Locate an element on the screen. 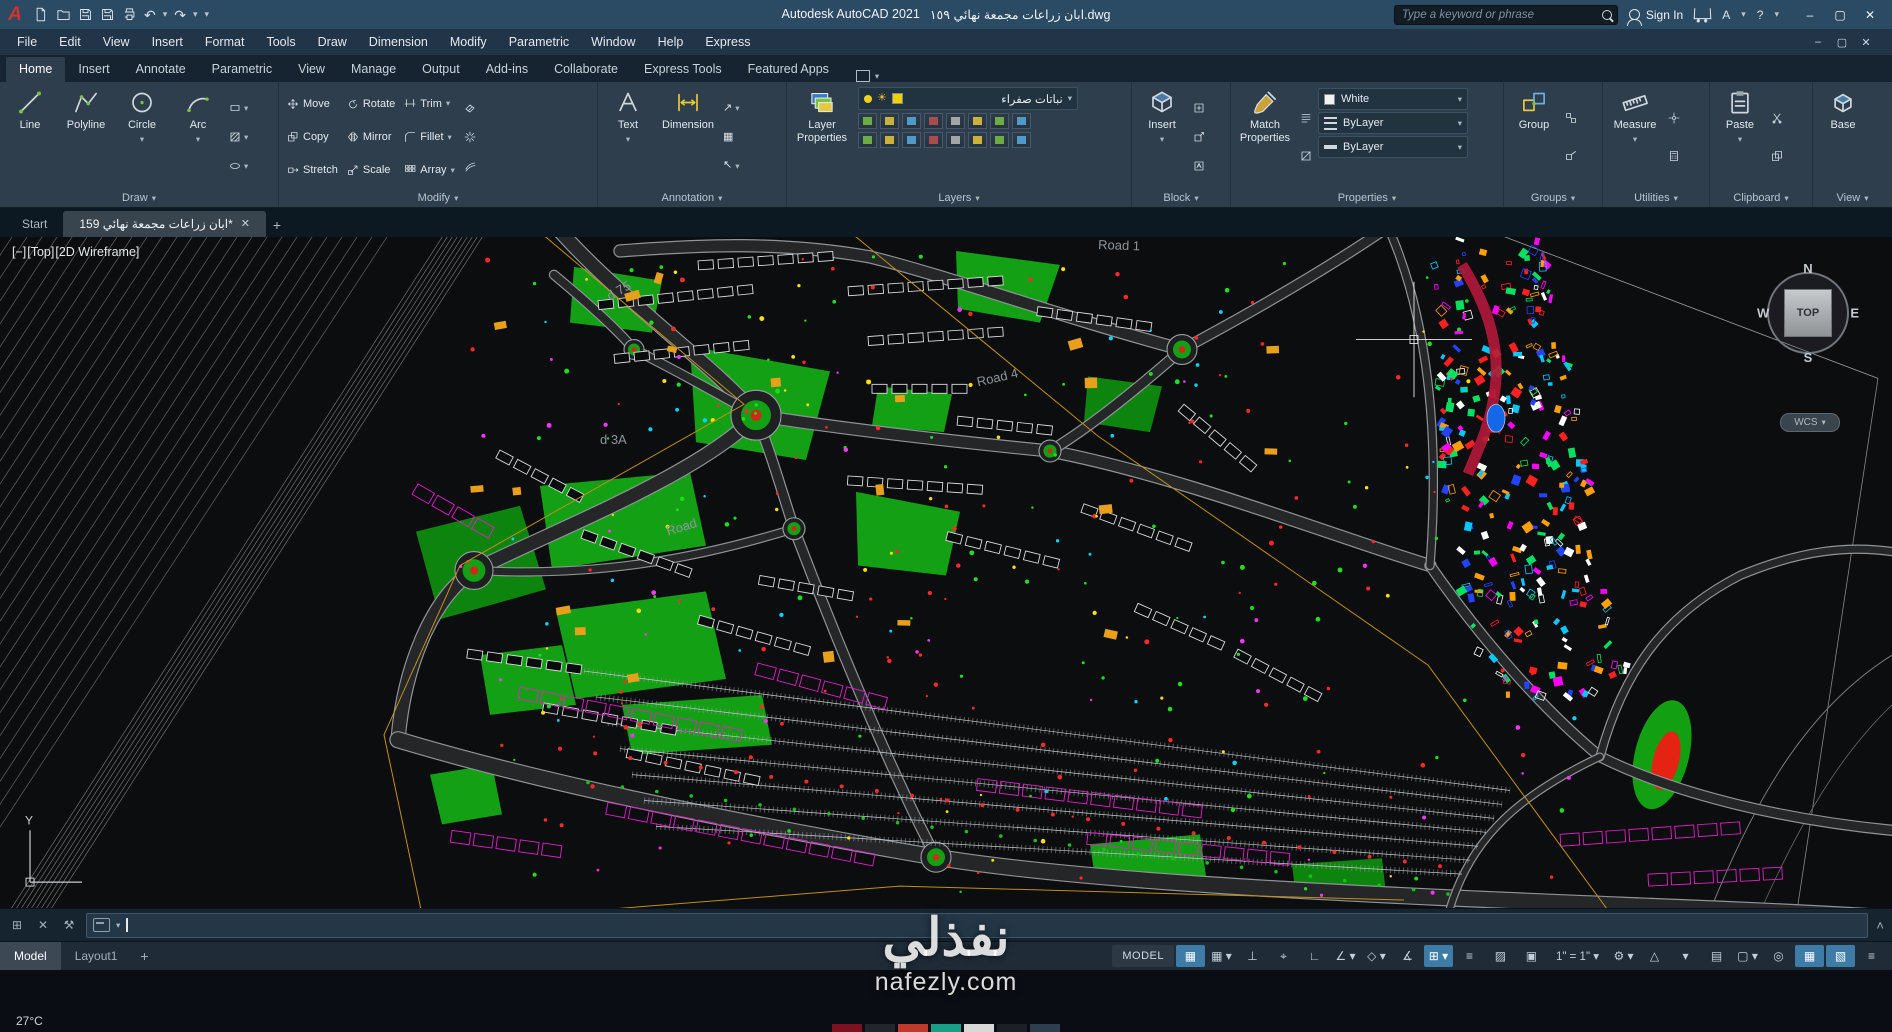  viewcube-west: W is located at coordinates (1763, 313).